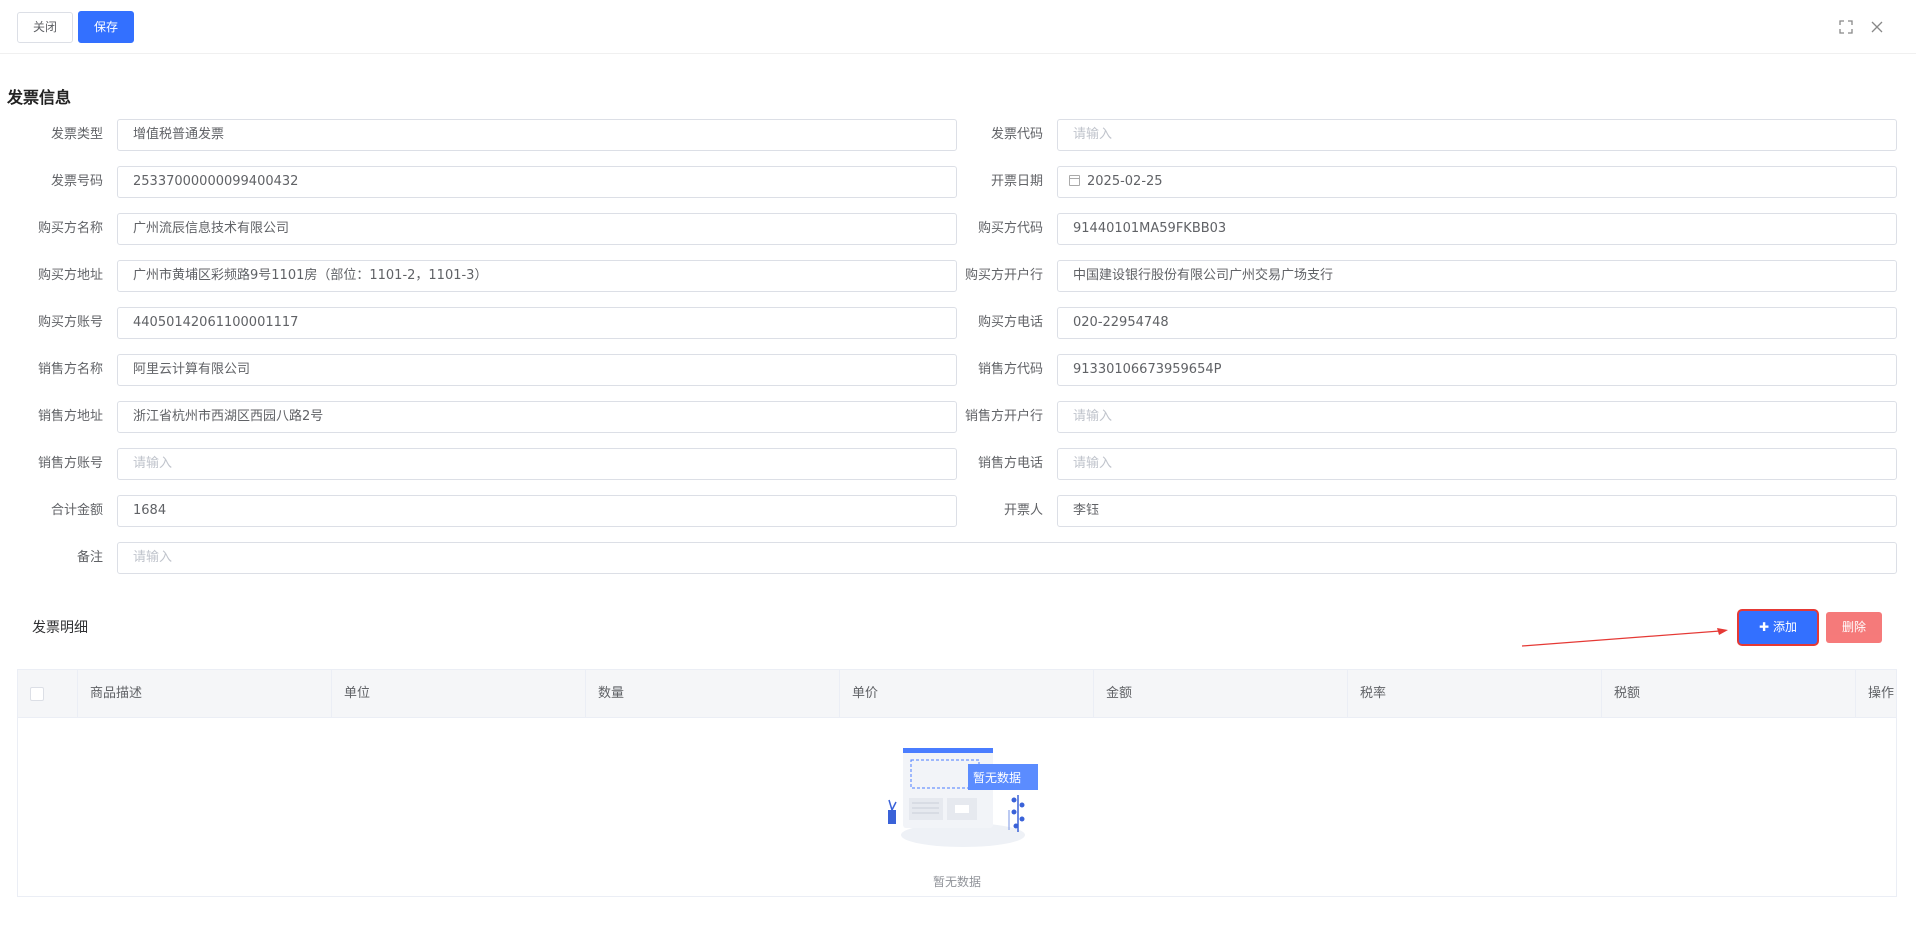  What do you see at coordinates (1624, 637) in the screenshot?
I see `annotation-arrow` at bounding box center [1624, 637].